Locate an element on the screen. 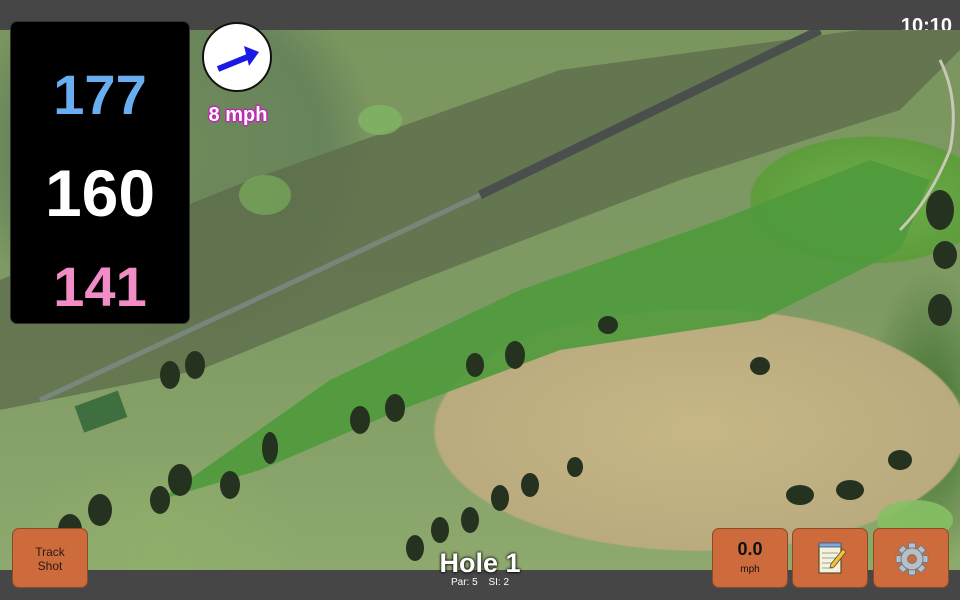  track-shot-label-line1: Track is located at coordinates (50, 552).